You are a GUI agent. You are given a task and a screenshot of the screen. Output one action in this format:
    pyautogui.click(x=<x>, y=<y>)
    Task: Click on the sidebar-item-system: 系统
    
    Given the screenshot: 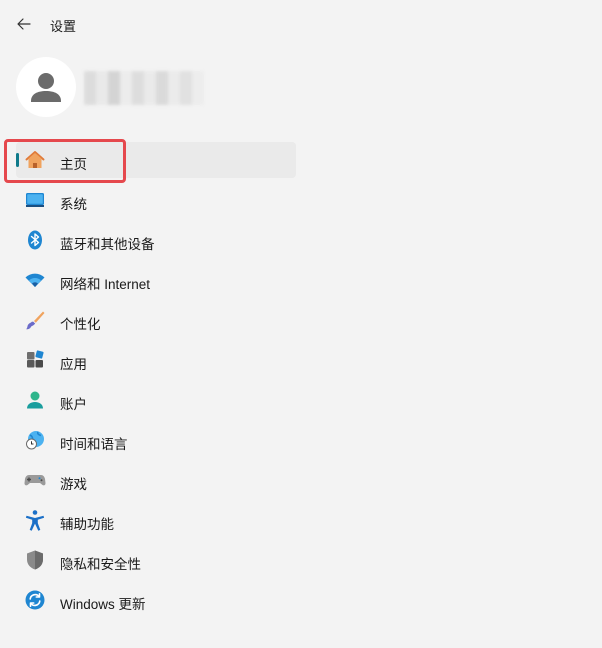 What is the action you would take?
    pyautogui.click(x=156, y=200)
    